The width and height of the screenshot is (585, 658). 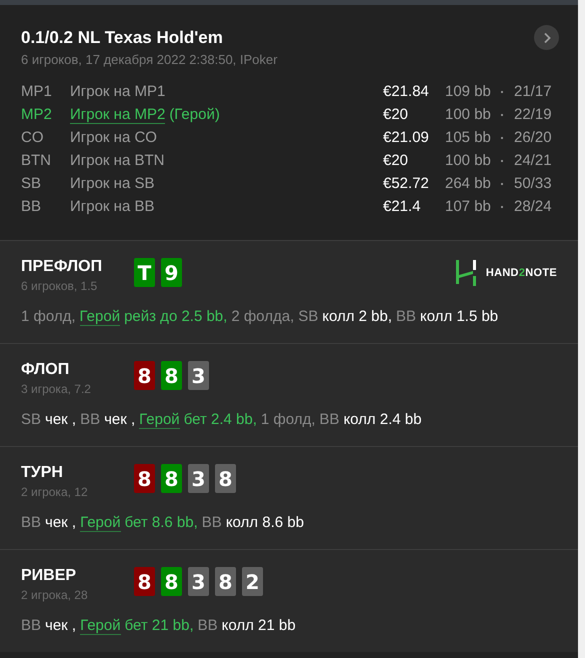 I want to click on action-text: колл 1.5 bb, so click(x=459, y=317).